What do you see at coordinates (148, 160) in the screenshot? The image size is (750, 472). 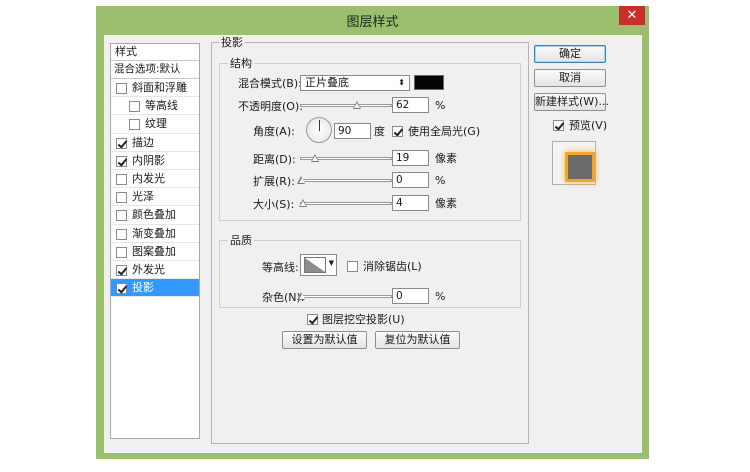 I see `style-item-label: 内阴影` at bounding box center [148, 160].